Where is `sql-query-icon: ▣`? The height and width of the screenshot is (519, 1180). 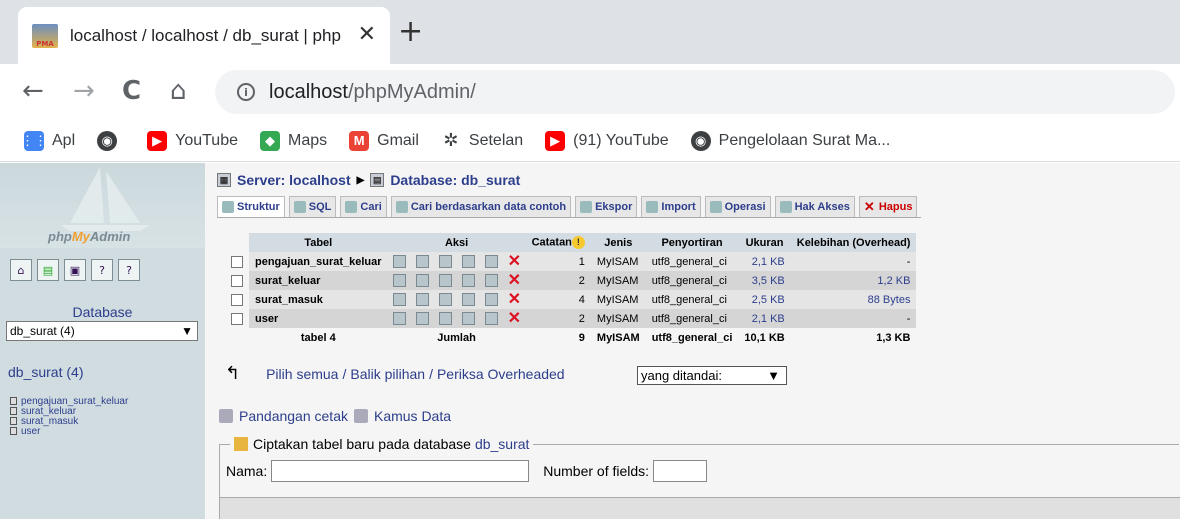
sql-query-icon: ▣ is located at coordinates (75, 270).